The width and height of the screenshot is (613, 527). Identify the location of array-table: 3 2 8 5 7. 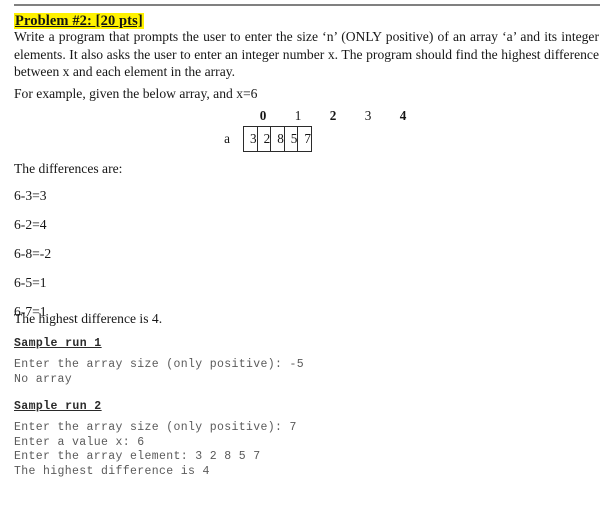
(277, 139).